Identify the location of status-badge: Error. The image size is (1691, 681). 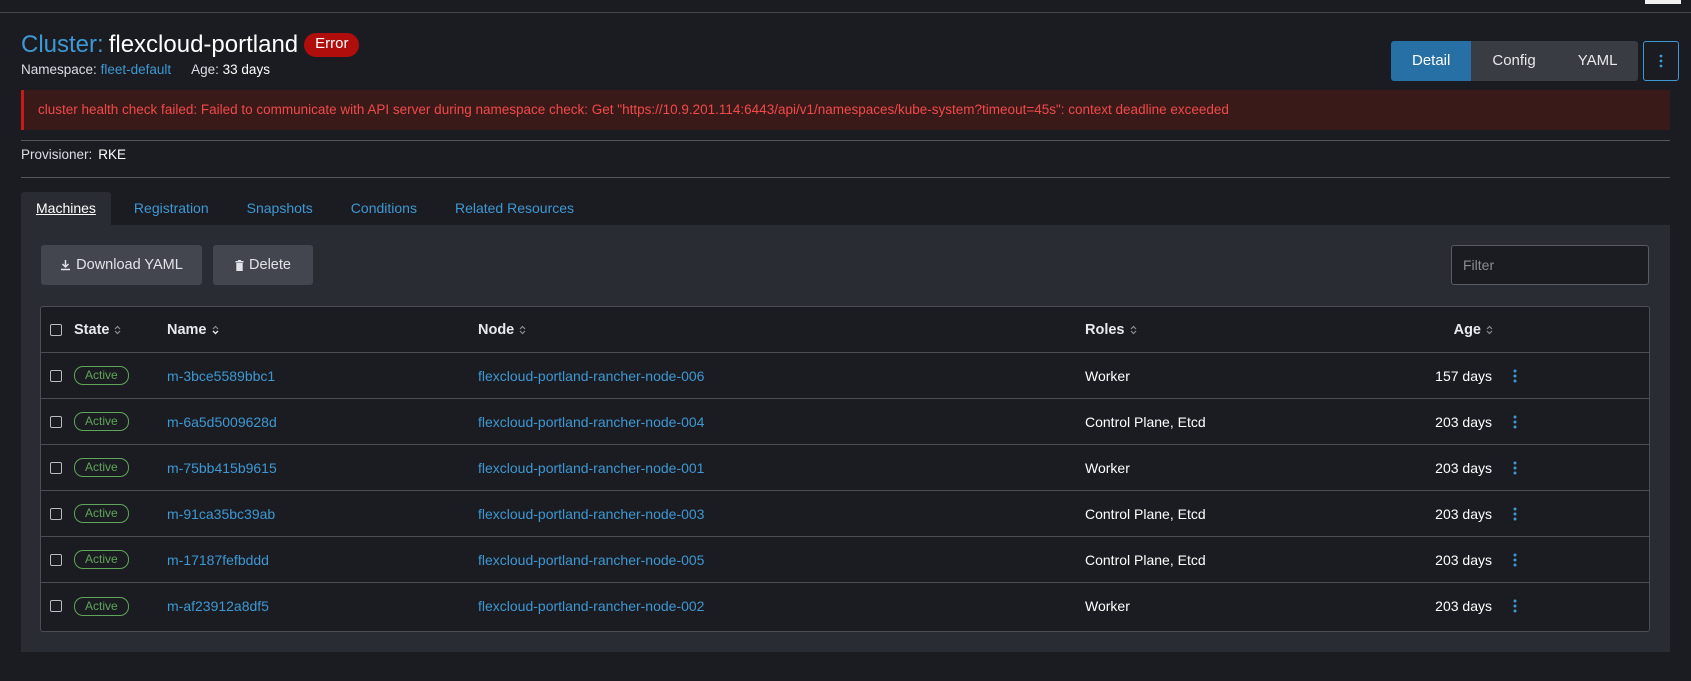
(332, 45).